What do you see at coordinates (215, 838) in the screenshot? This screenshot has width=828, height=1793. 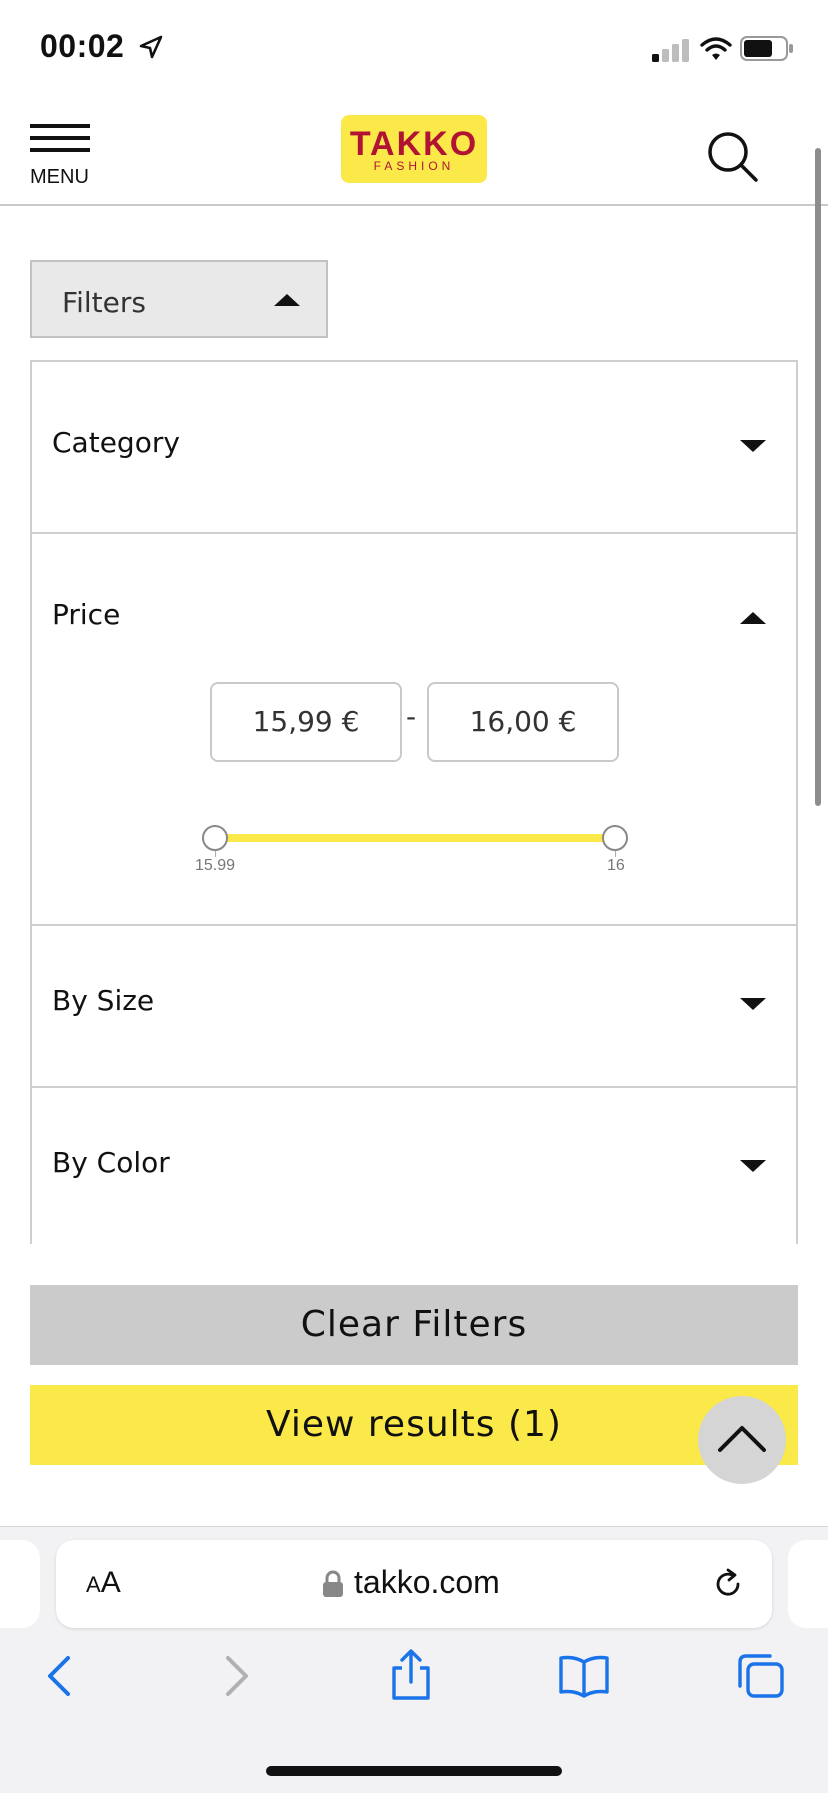 I see `price-slider-min-handle` at bounding box center [215, 838].